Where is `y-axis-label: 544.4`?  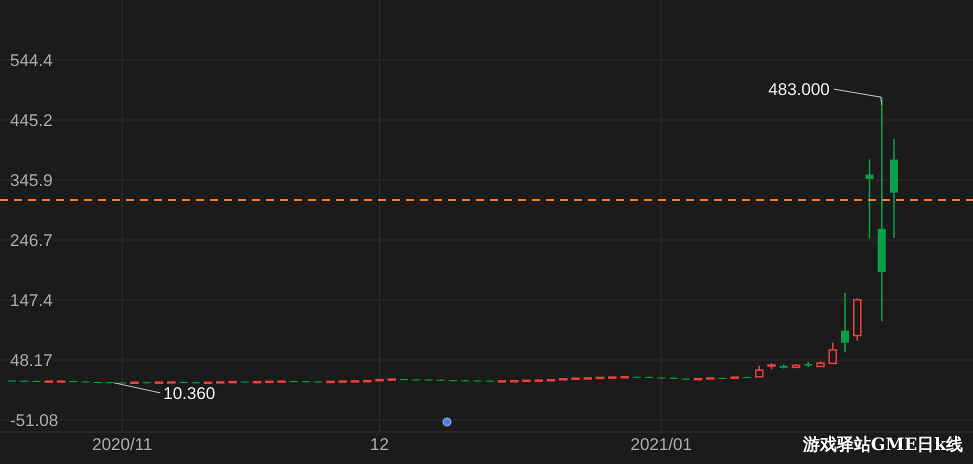
y-axis-label: 544.4 is located at coordinates (31, 60).